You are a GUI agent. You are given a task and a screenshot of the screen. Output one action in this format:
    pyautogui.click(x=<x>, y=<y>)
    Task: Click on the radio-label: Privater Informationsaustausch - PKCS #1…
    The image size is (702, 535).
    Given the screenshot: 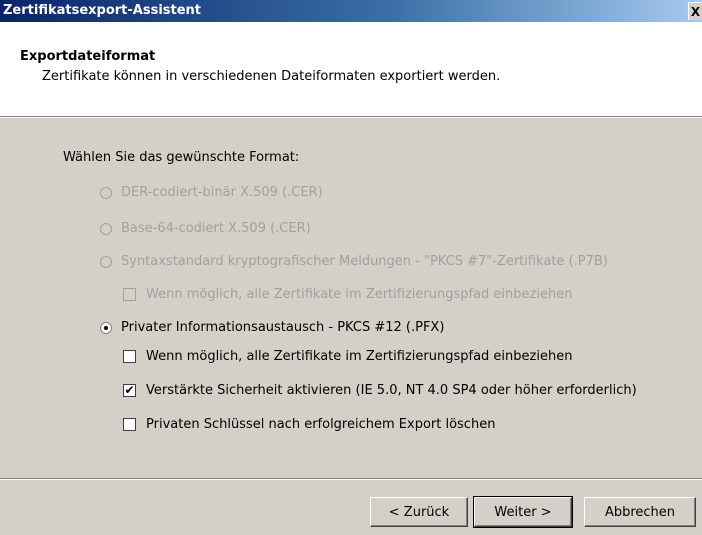 What is the action you would take?
    pyautogui.click(x=283, y=327)
    